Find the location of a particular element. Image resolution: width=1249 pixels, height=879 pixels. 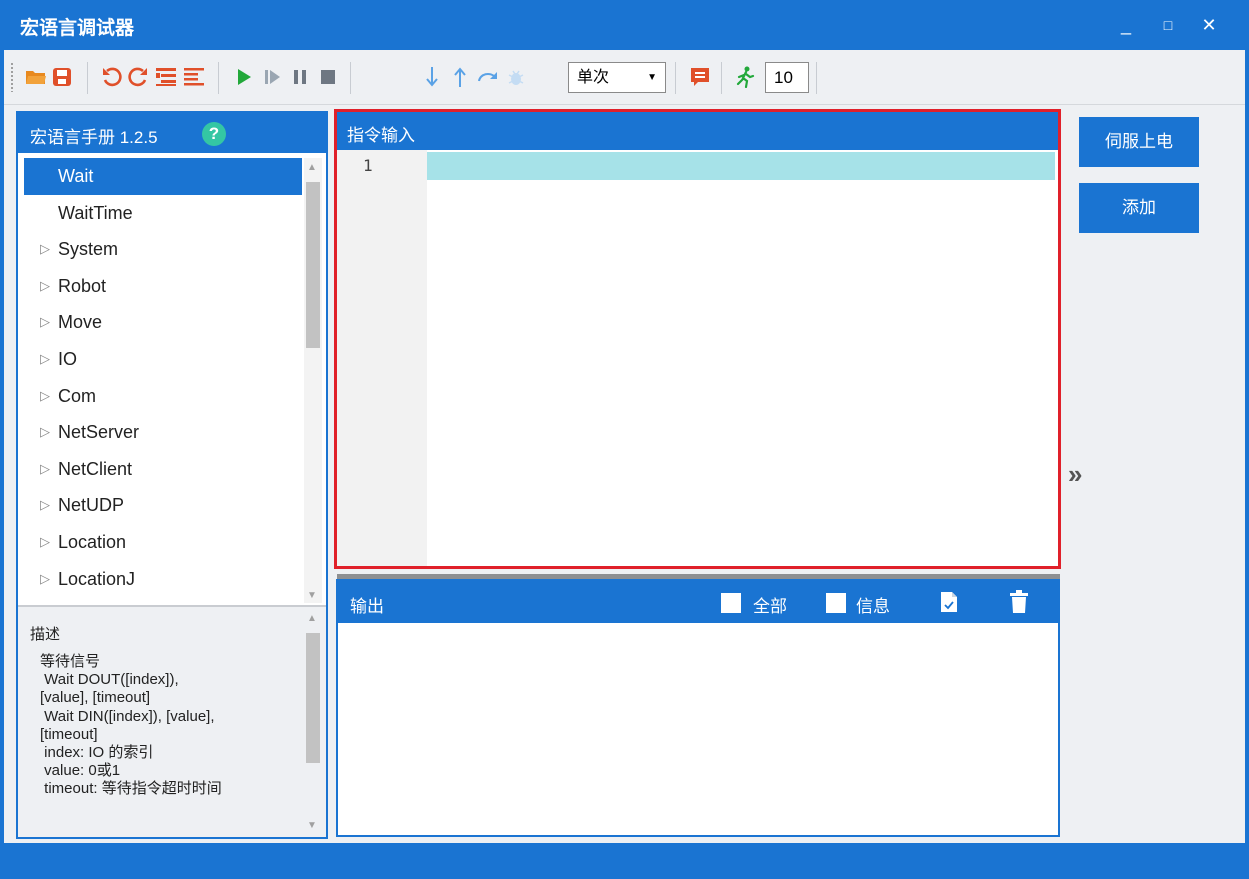

tree-item-robot: ▷ Robot is located at coordinates (163, 286).